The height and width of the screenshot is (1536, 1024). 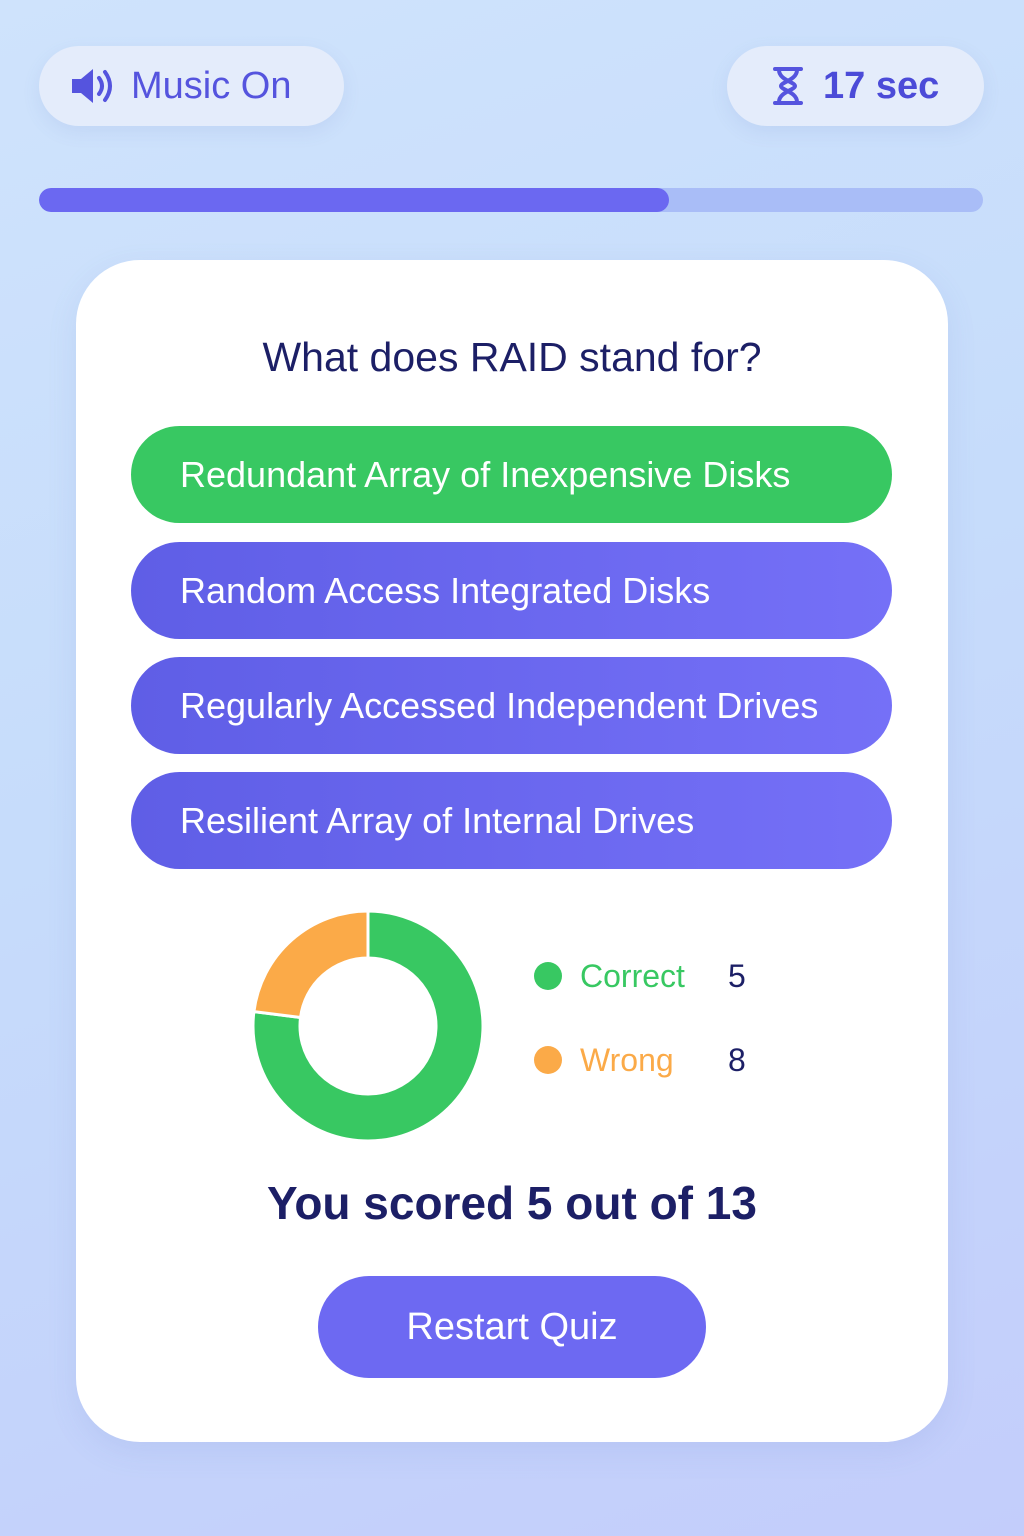 What do you see at coordinates (211, 85) in the screenshot?
I see `music-label: Music On` at bounding box center [211, 85].